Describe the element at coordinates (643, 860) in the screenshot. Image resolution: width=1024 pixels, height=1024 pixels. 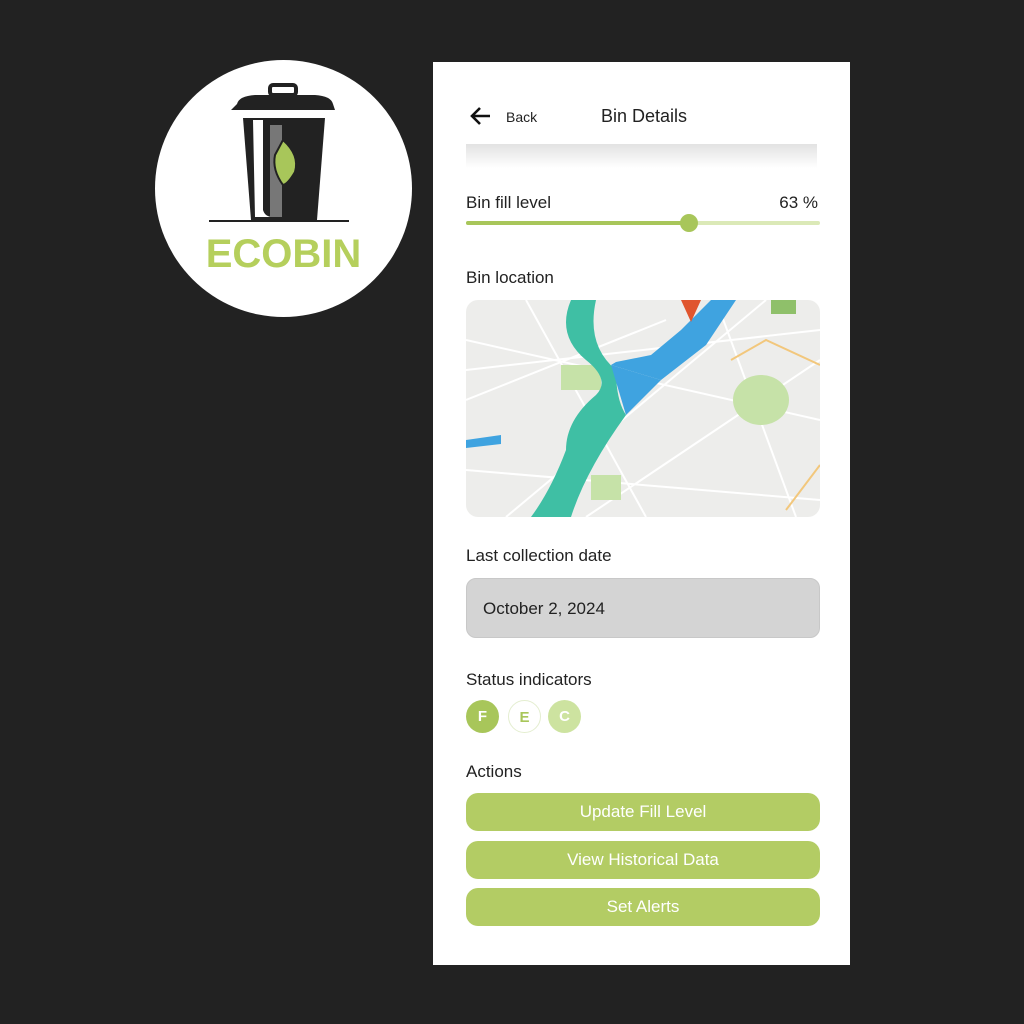
I see `view-historical-data-button: View Historical Data` at that location.